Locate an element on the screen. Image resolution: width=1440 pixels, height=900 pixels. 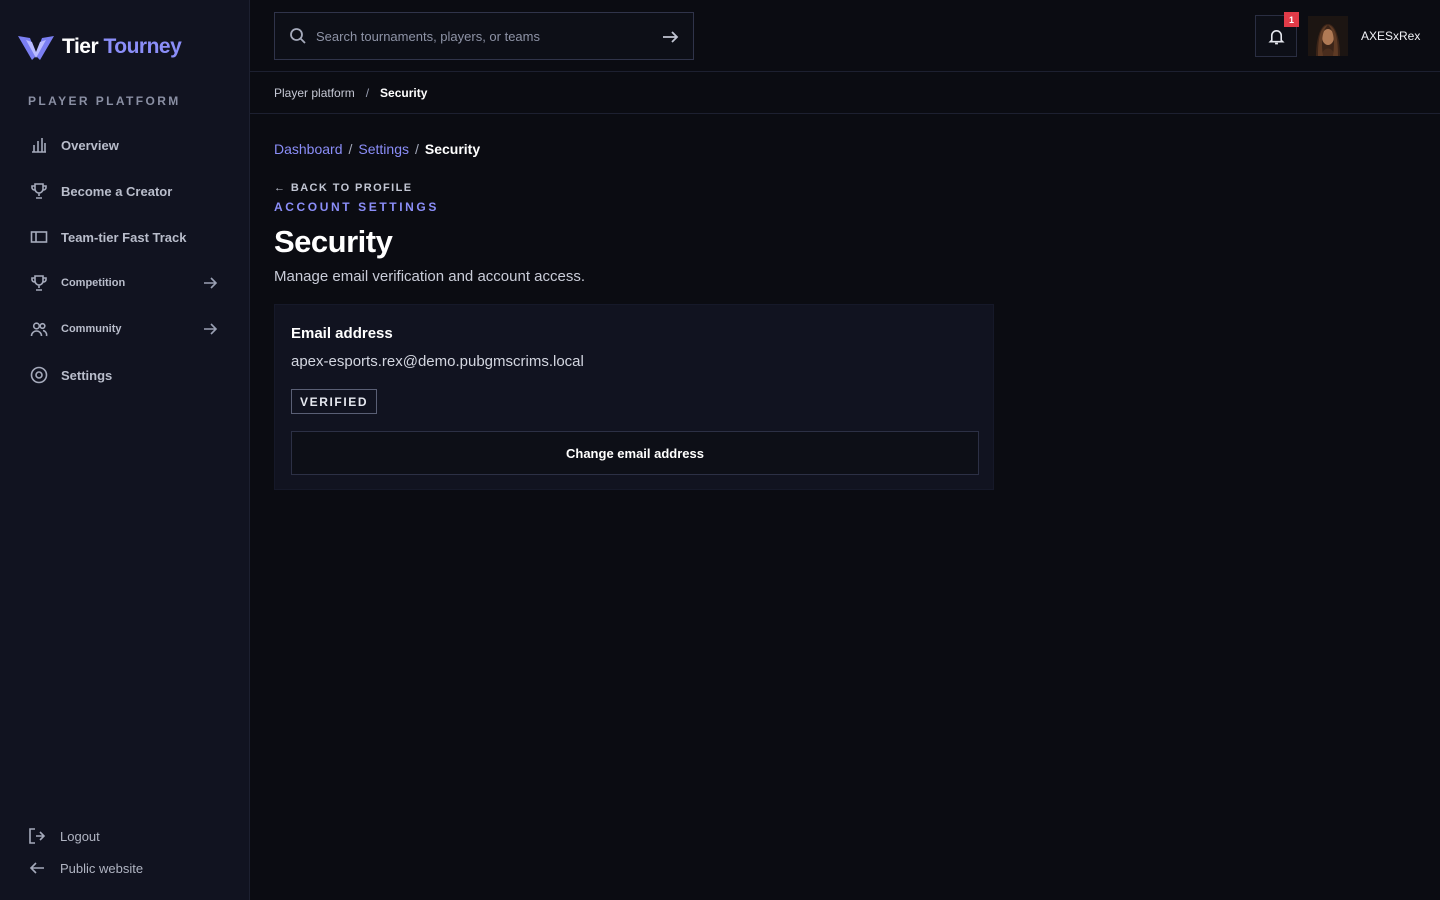
search-icon is located at coordinates (298, 36).